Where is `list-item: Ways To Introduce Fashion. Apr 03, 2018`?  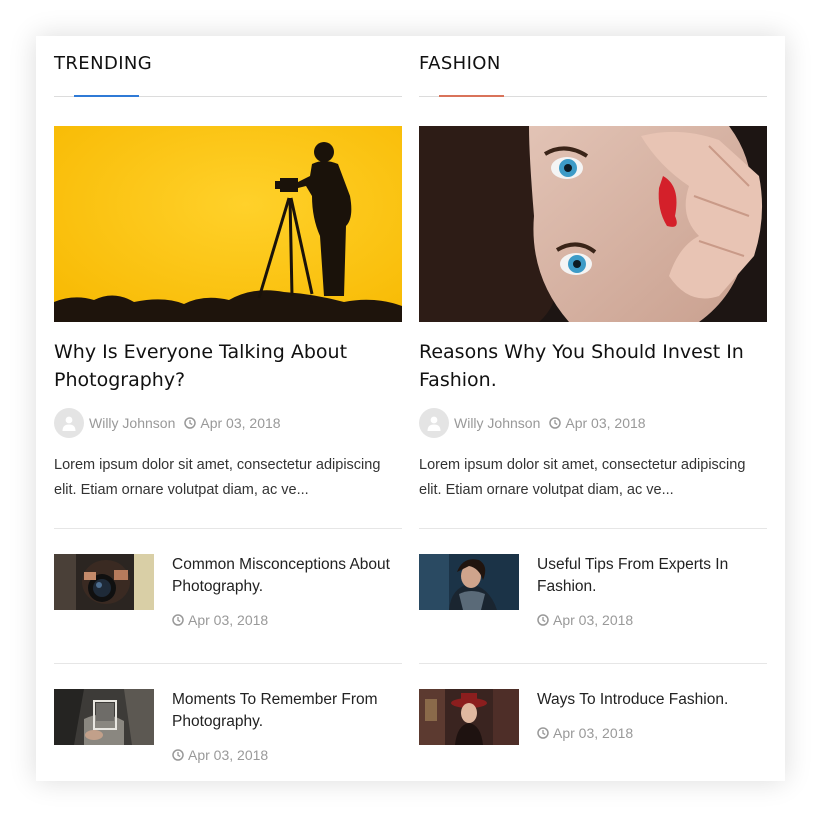 list-item: Ways To Introduce Fashion. Apr 03, 2018 is located at coordinates (593, 729).